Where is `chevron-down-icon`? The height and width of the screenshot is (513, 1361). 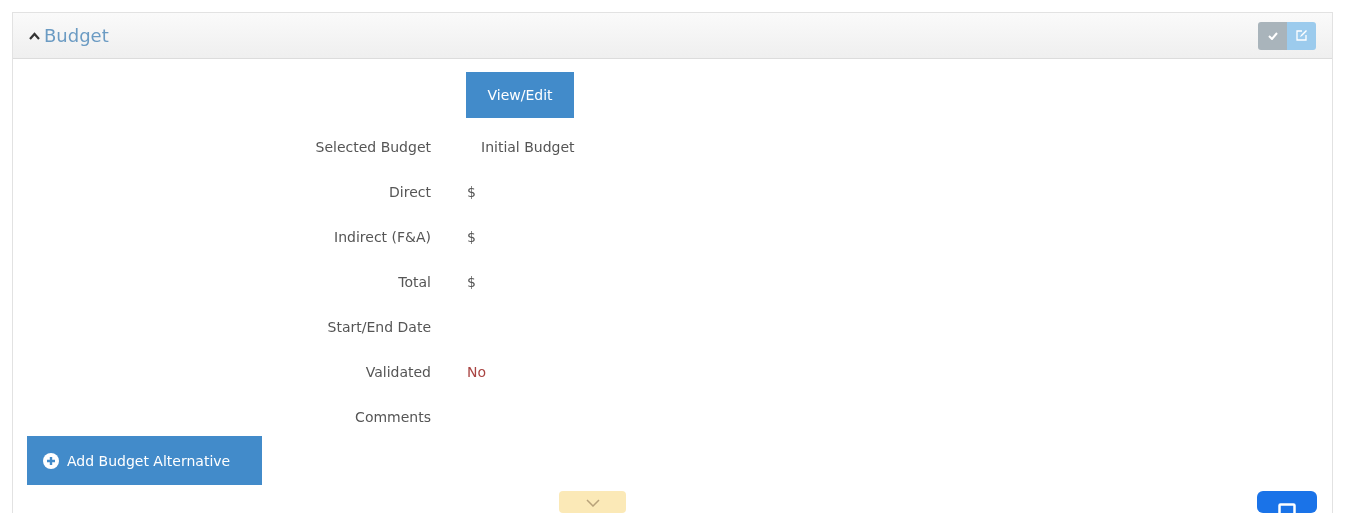
chevron-down-icon is located at coordinates (592, 503).